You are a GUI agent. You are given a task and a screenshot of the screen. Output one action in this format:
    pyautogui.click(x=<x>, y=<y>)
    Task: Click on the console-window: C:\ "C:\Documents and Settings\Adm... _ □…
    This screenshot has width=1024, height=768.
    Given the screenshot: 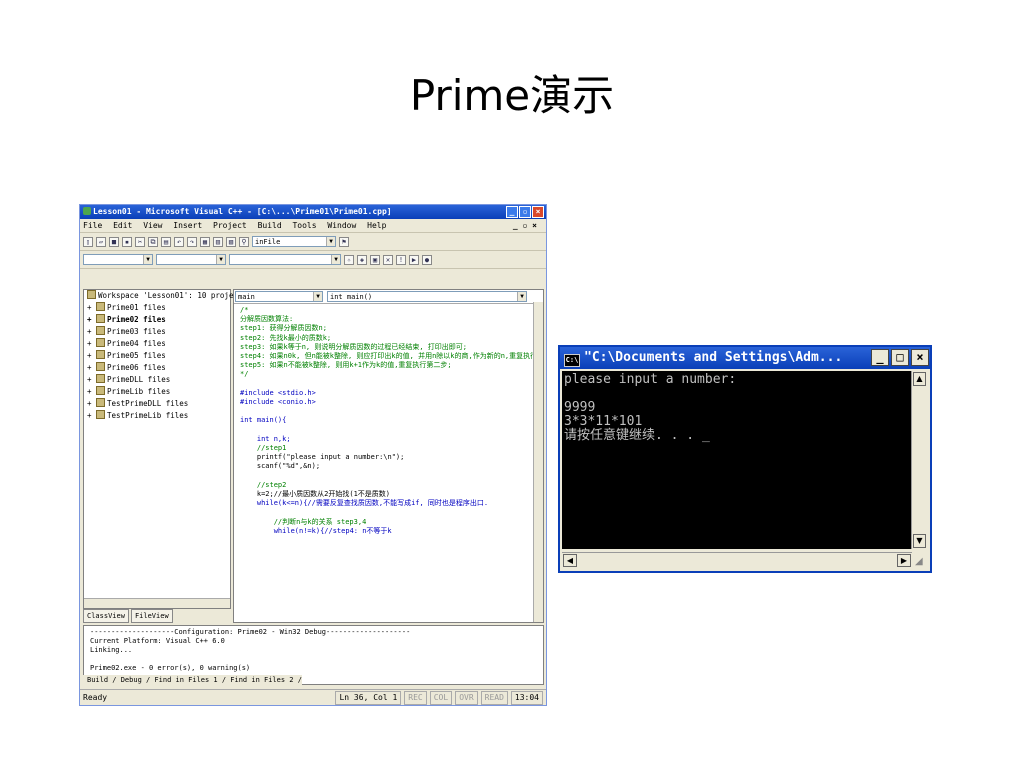 What is the action you would take?
    pyautogui.click(x=745, y=459)
    